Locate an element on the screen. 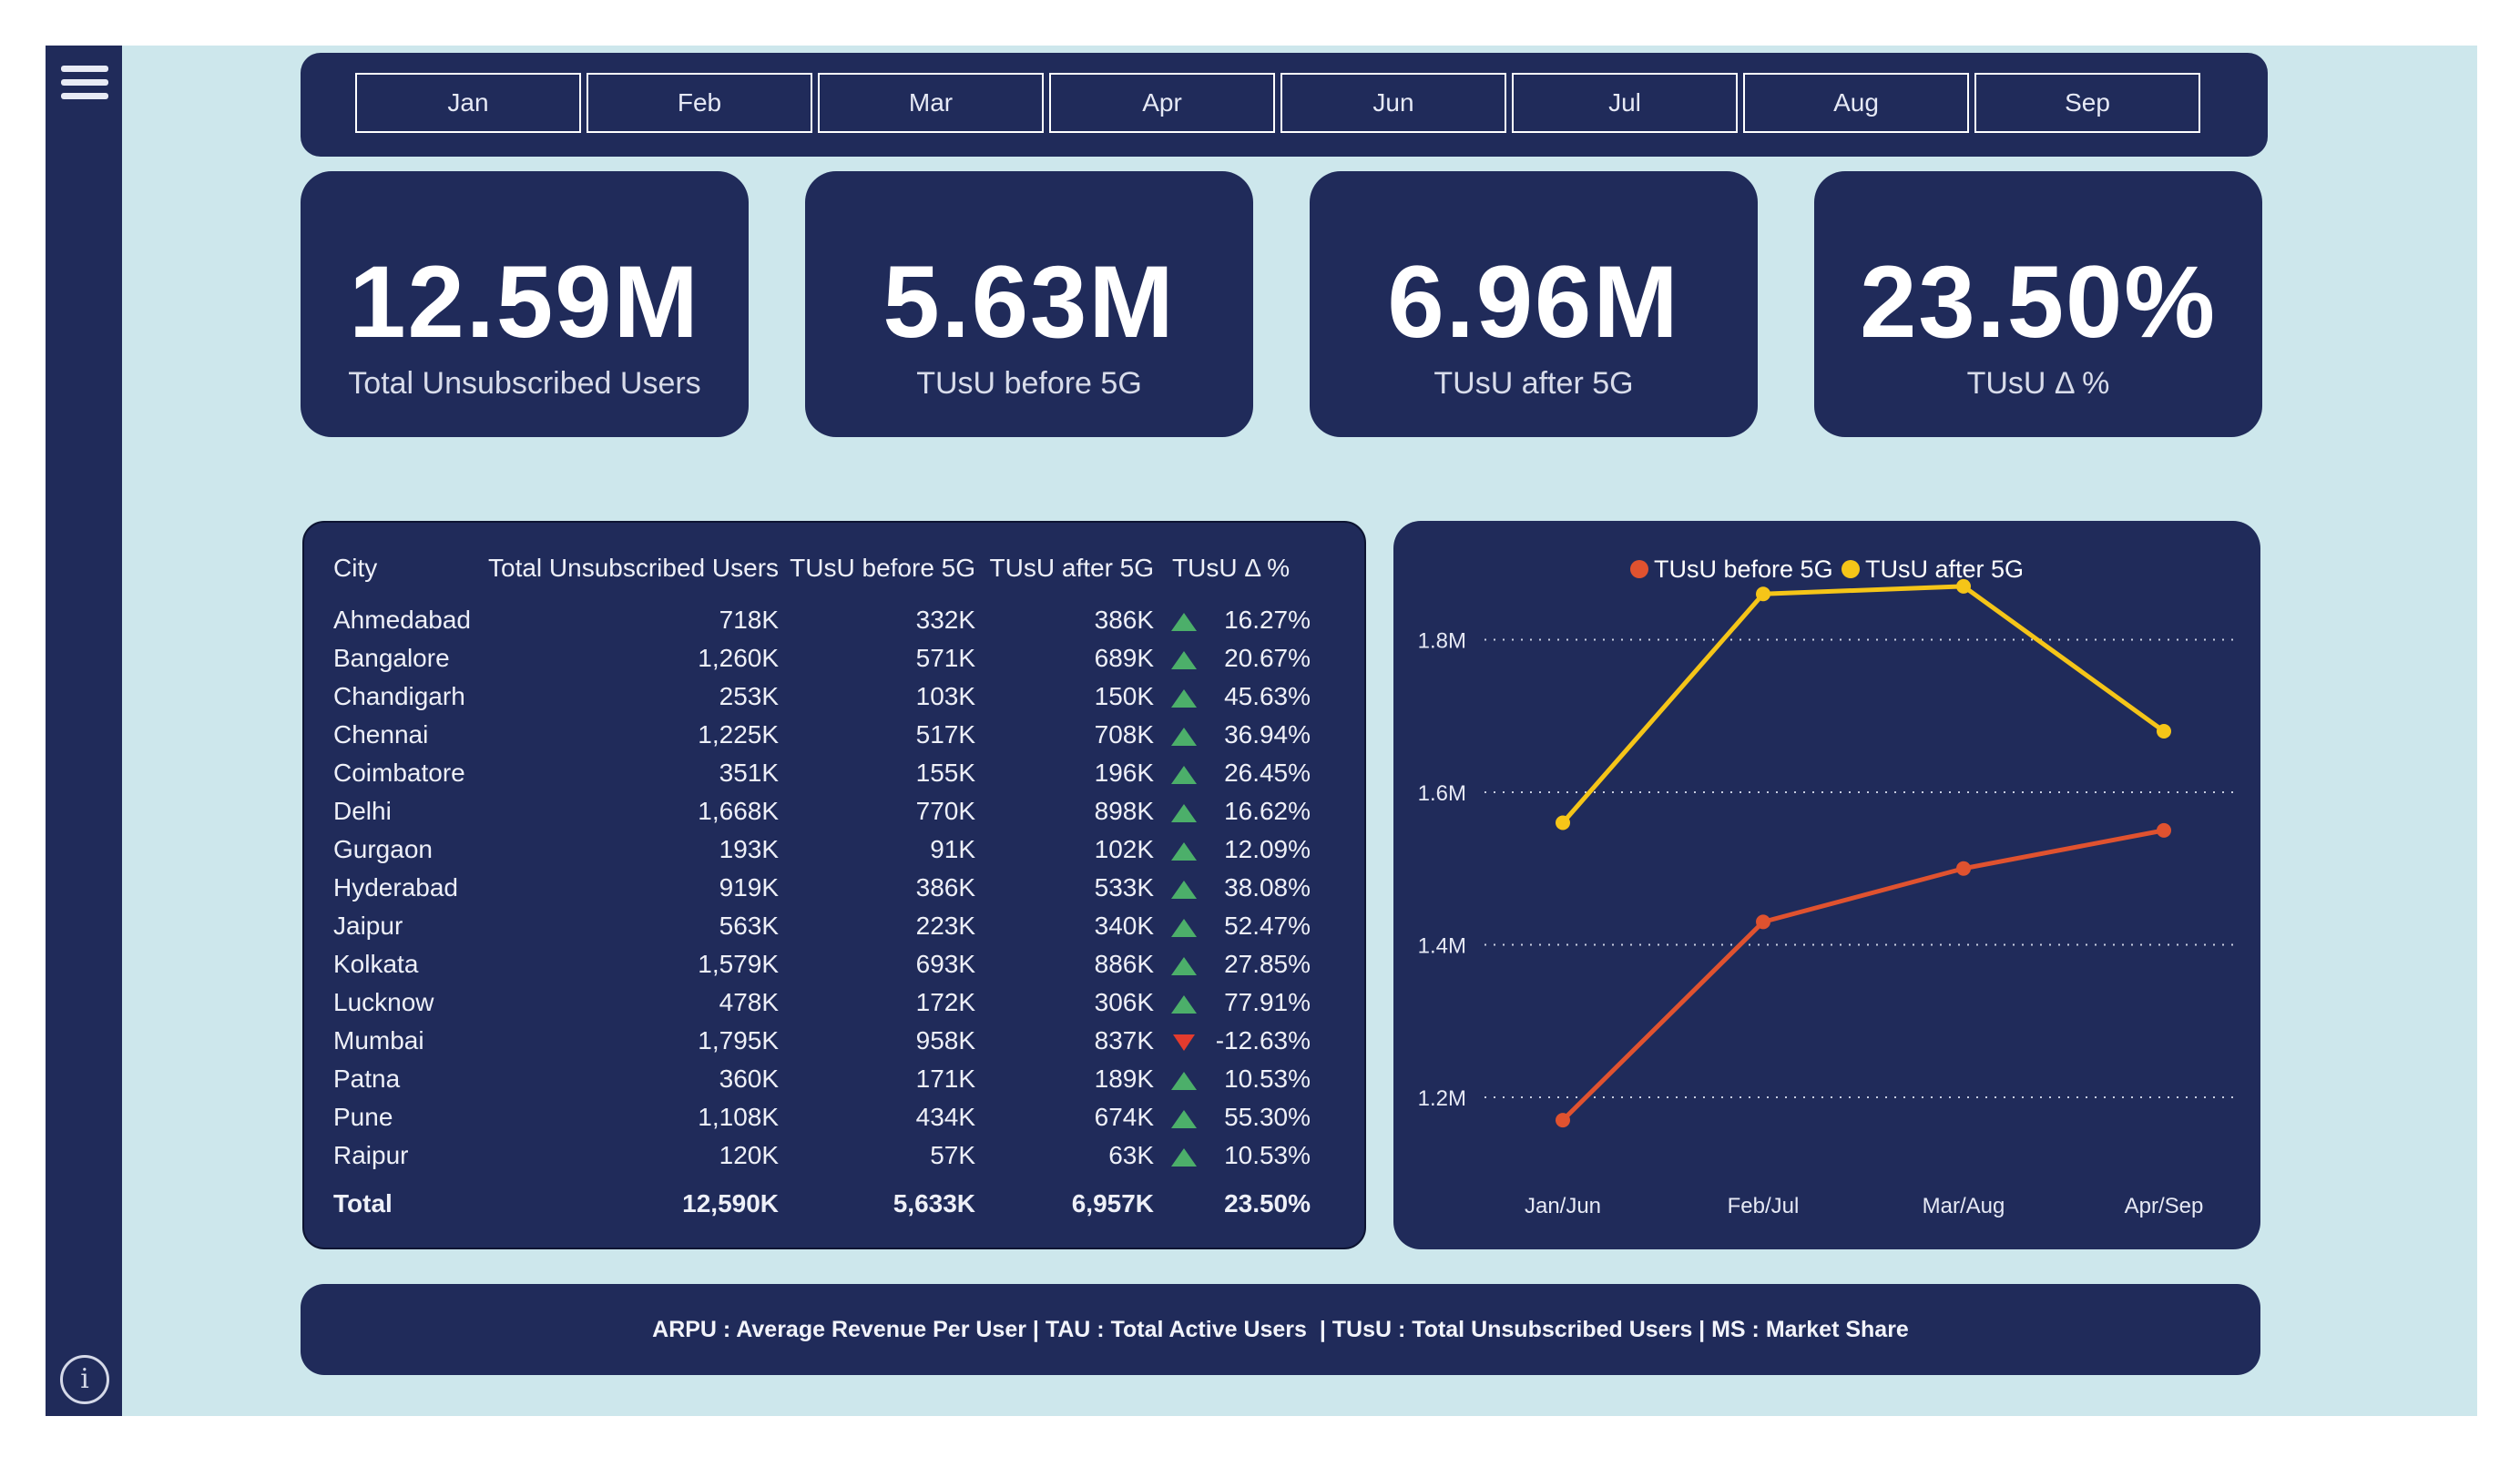  table-row: Hyderabad 919K 386K 533K 38.08% is located at coordinates (822, 888).